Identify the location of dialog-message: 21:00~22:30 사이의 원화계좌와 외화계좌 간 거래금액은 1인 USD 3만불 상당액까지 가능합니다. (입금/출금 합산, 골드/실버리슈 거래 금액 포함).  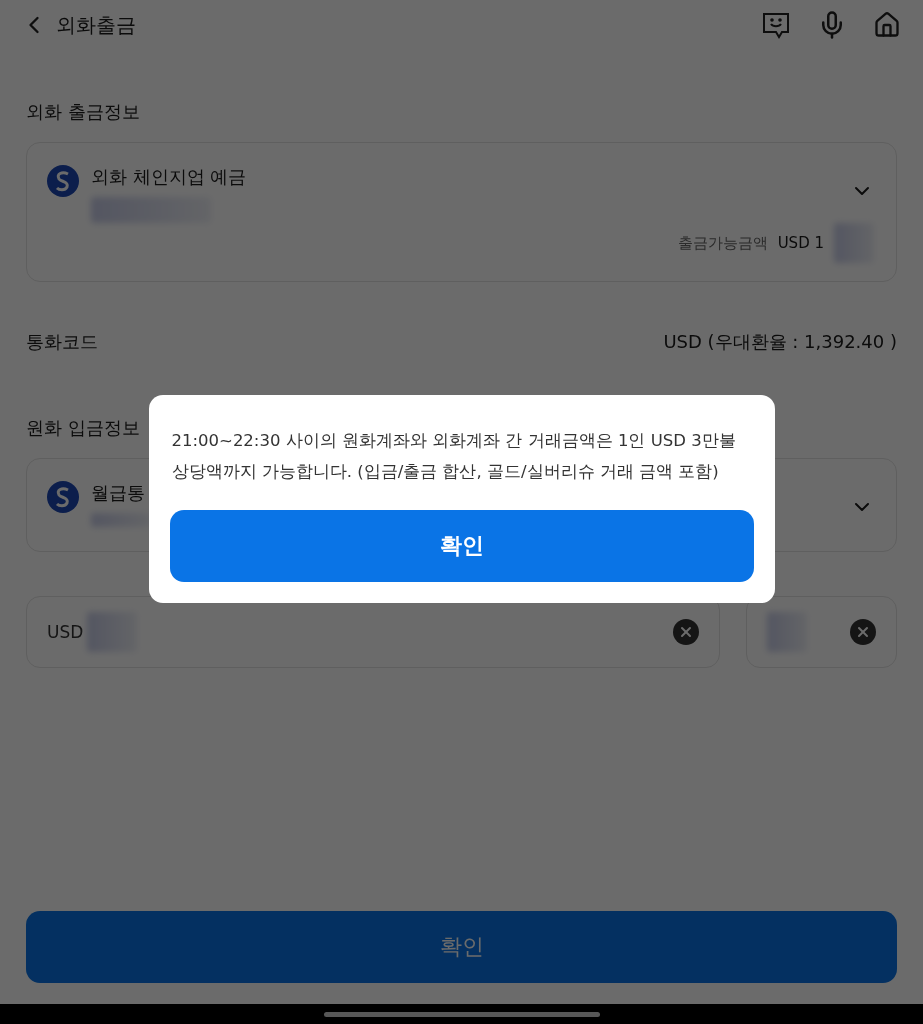
(453, 456).